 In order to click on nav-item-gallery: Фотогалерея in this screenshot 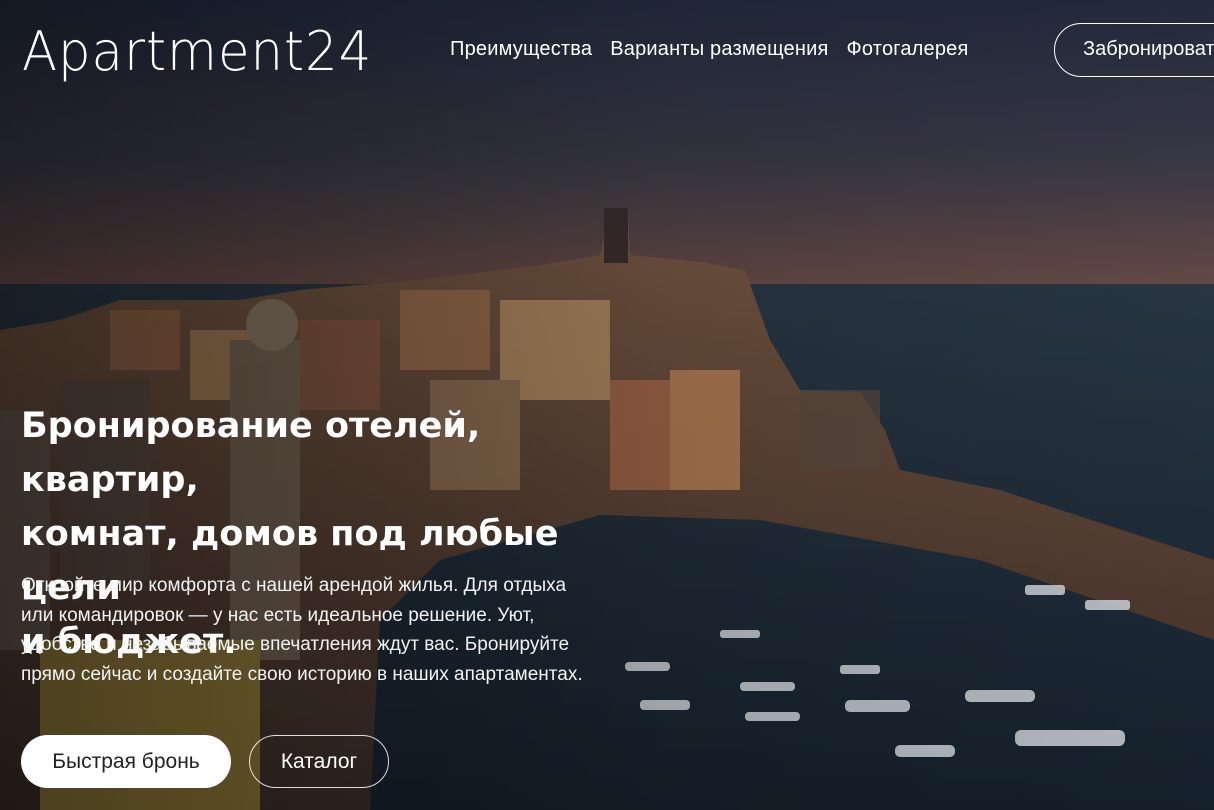, I will do `click(908, 49)`.